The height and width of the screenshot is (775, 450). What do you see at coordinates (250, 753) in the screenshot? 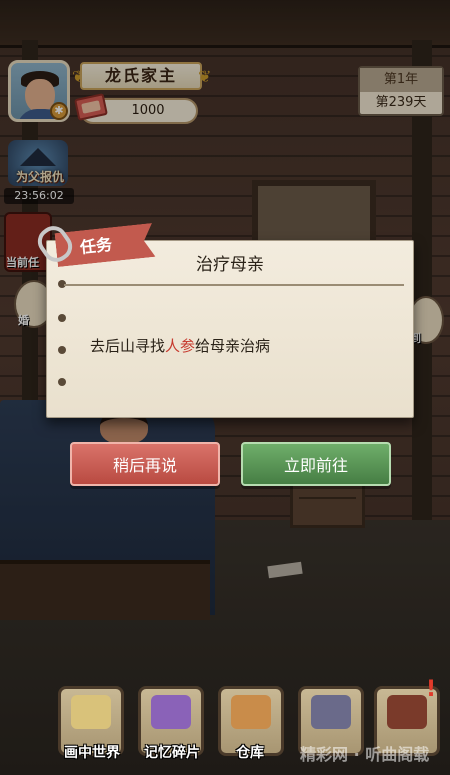
I see `nav-warehouse-label: 仓库` at bounding box center [250, 753].